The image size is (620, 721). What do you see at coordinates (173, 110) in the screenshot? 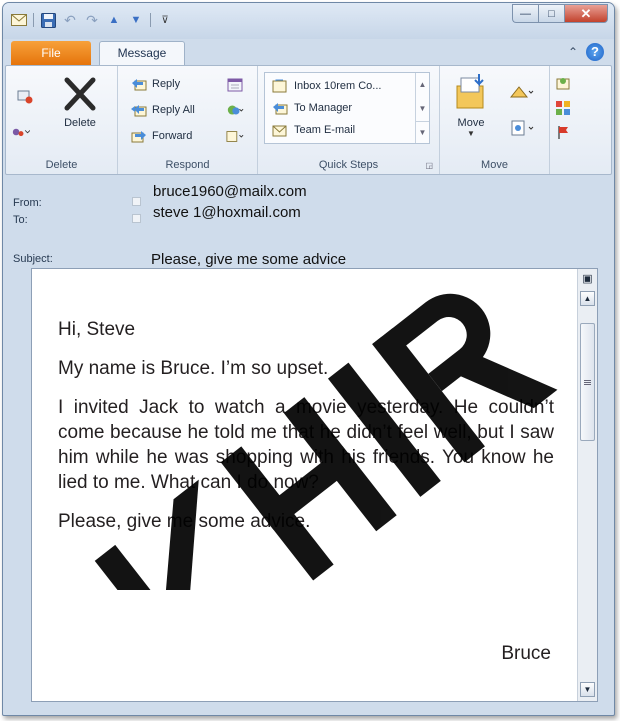
I see `reply-all-label: Reply All` at bounding box center [173, 110].